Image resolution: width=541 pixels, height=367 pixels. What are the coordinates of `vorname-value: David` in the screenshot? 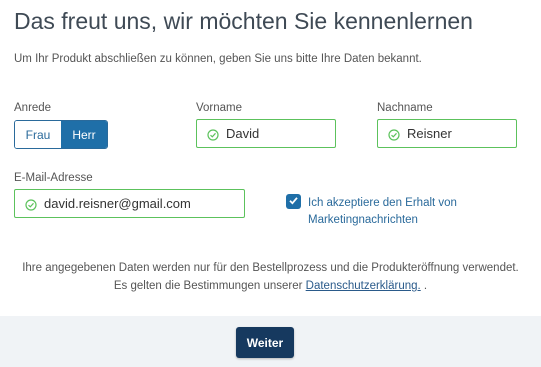 It's located at (243, 133).